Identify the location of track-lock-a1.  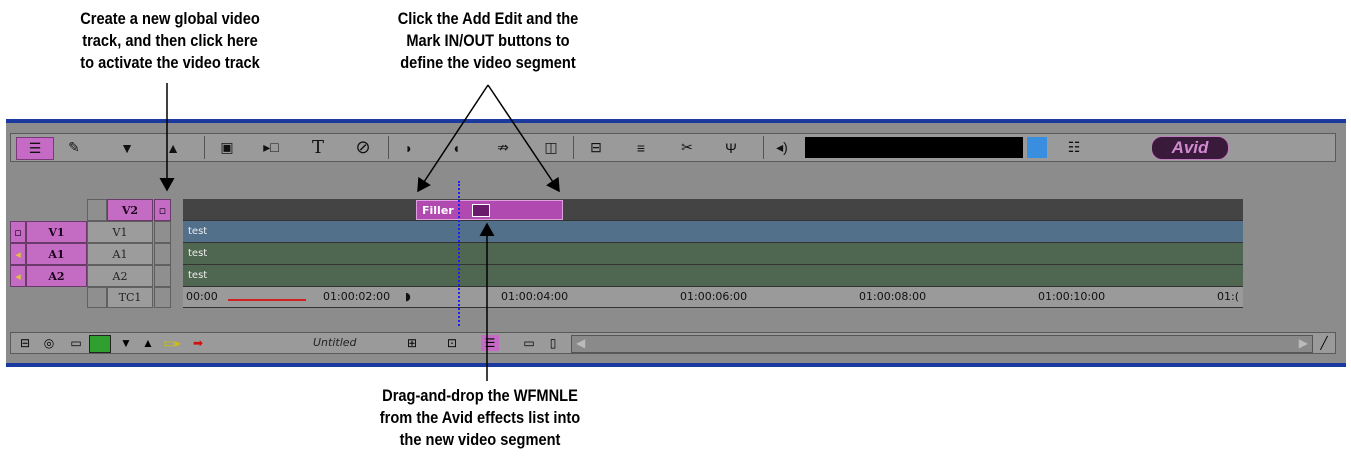
(162, 254).